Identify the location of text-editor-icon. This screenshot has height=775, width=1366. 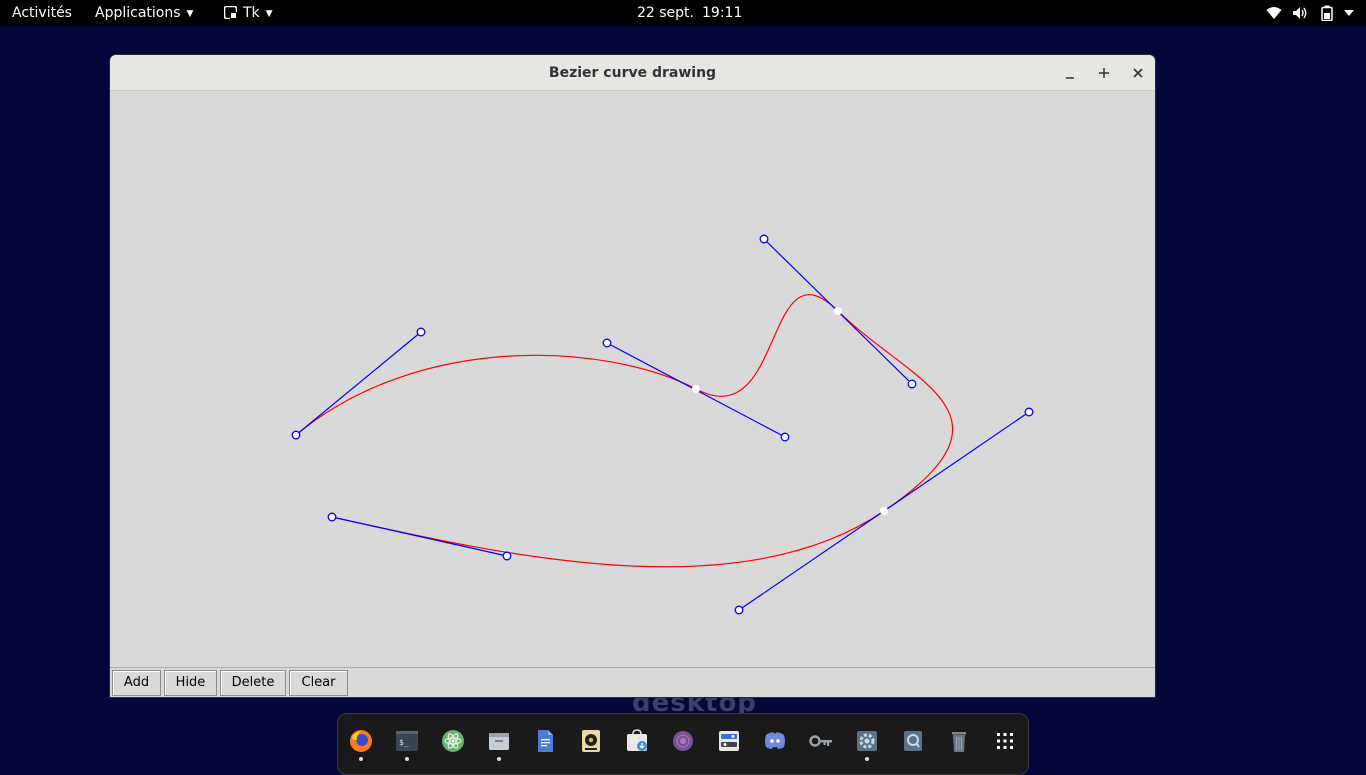
(545, 741).